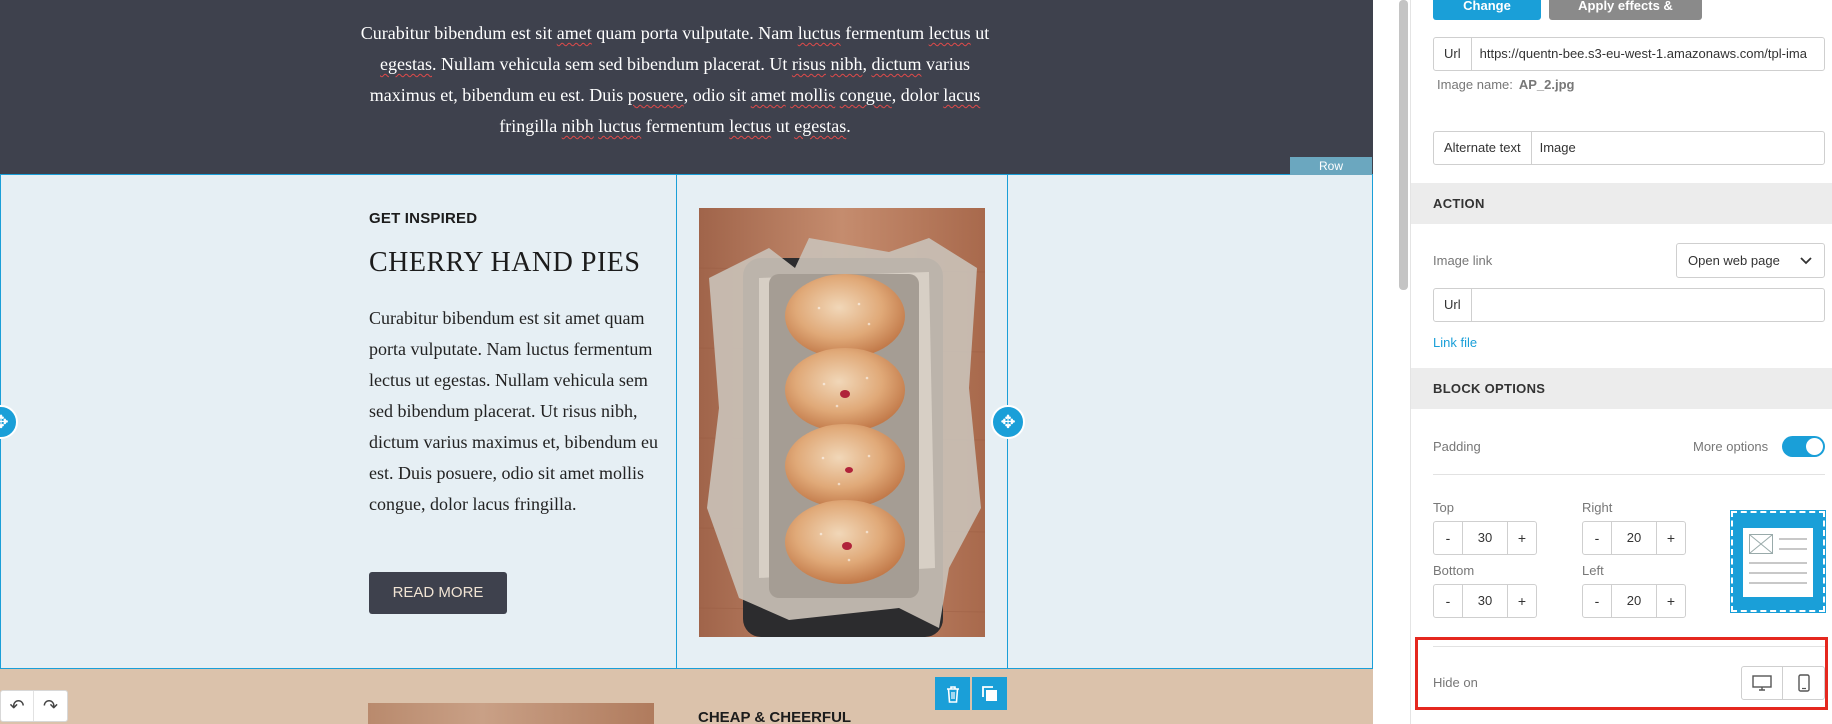 The image size is (1832, 724). Describe the element at coordinates (717, 95) in the screenshot. I see `intro-text-run: , odio sit` at that location.